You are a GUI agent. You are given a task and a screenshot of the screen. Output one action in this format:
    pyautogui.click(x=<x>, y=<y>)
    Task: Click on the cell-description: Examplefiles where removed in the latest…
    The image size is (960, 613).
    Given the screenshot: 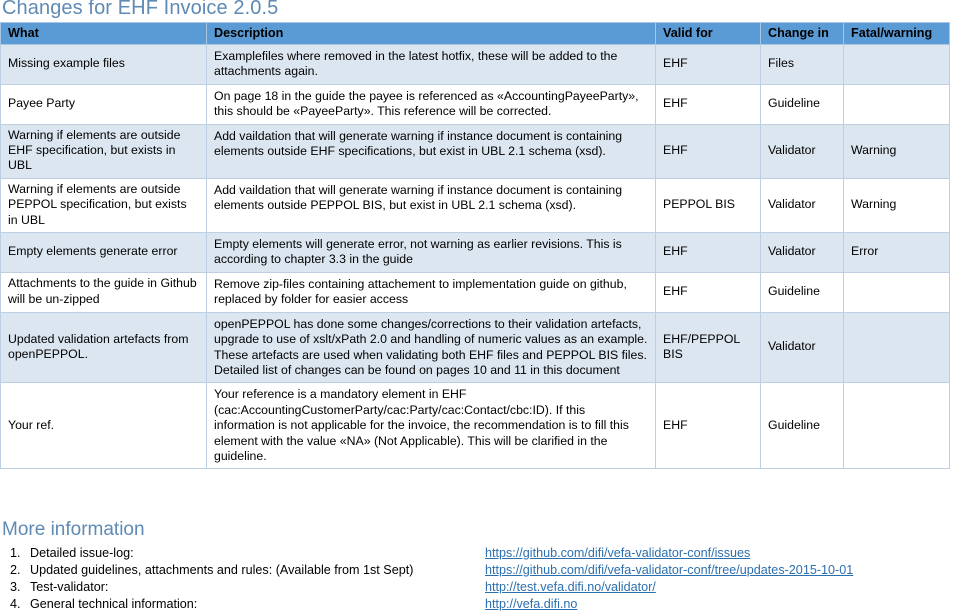 What is the action you would take?
    pyautogui.click(x=431, y=64)
    